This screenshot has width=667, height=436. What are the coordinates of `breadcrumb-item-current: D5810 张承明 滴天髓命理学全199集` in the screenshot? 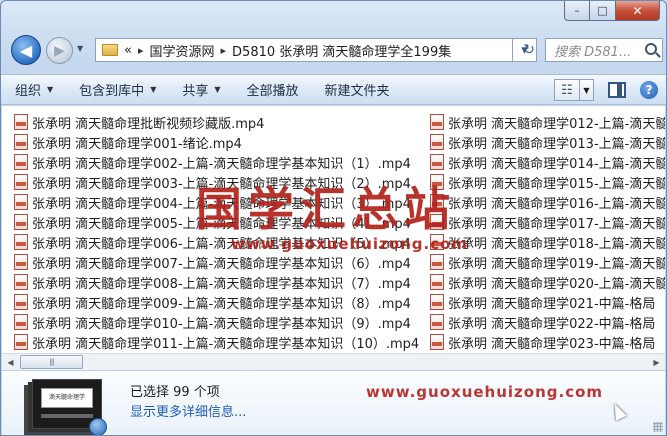 It's located at (341, 50).